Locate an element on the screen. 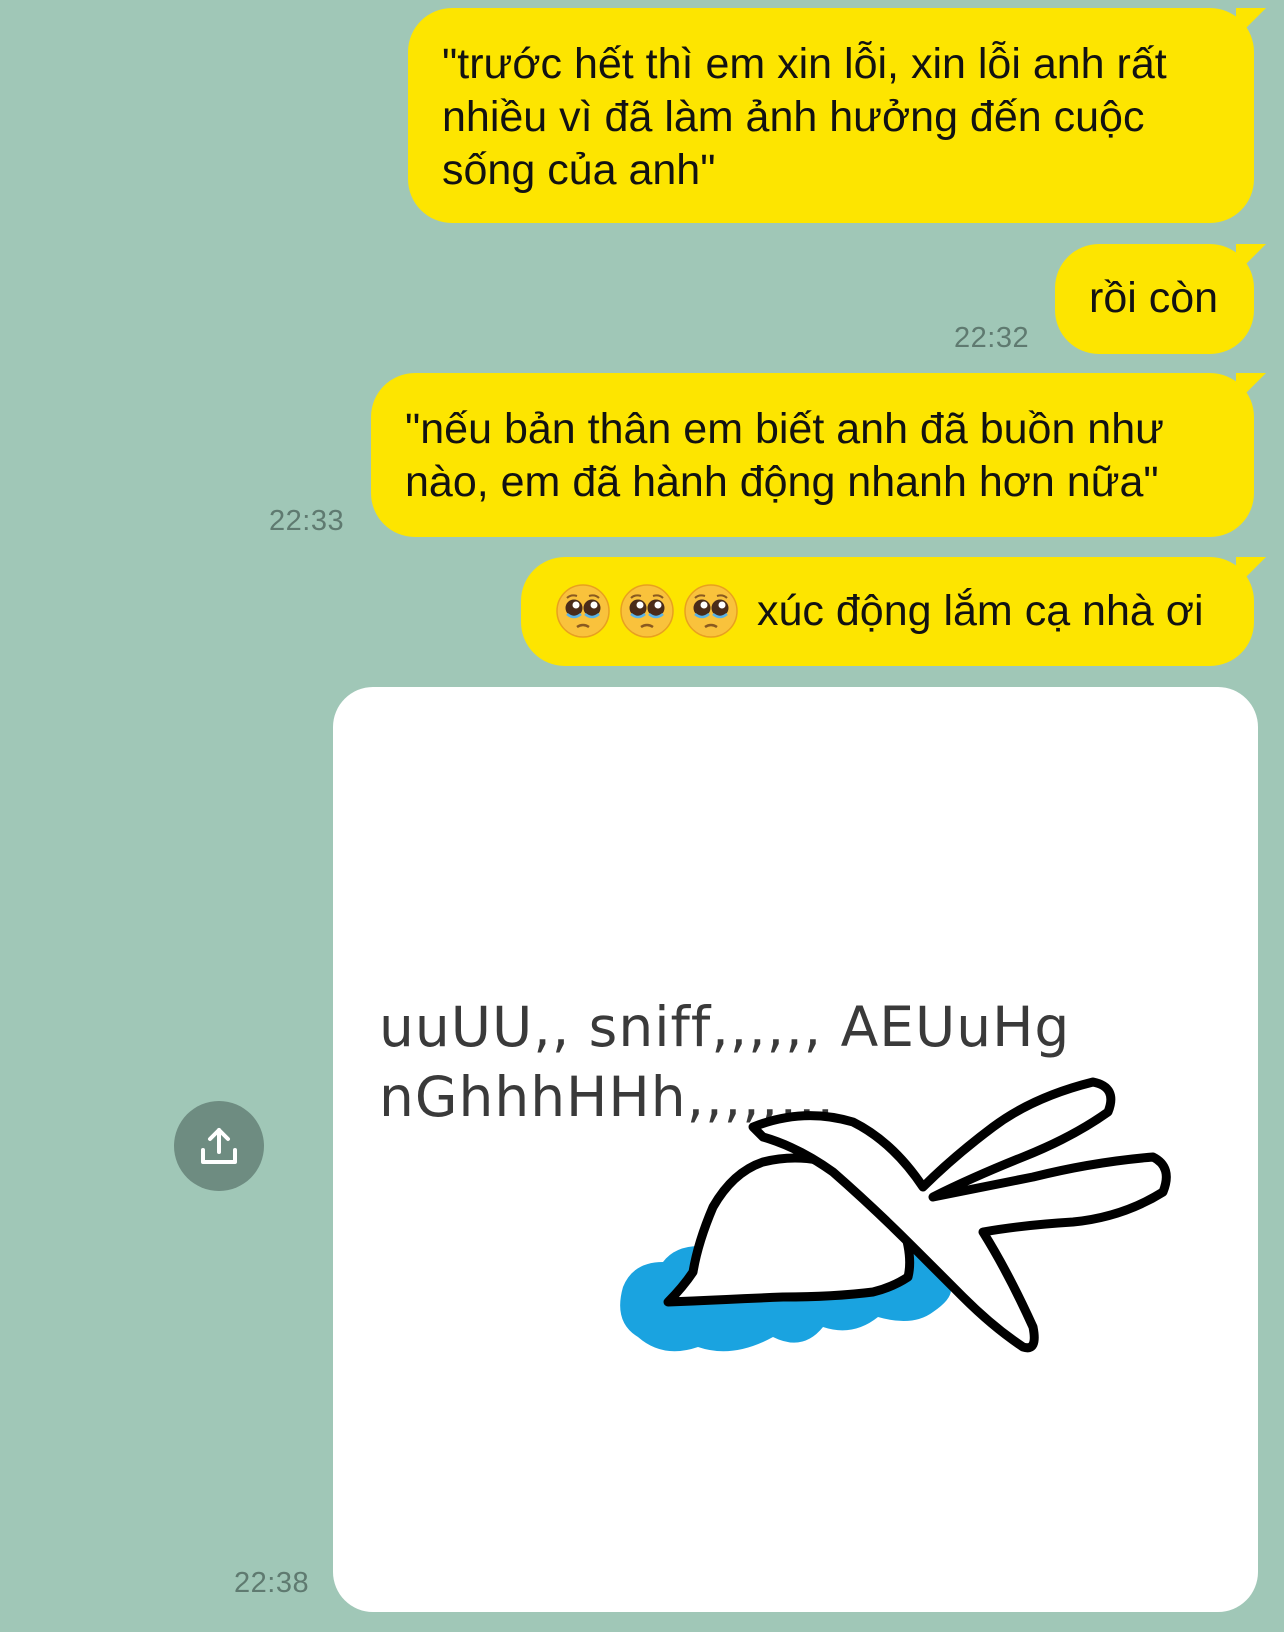 This screenshot has width=1284, height=1632. share-upload-icon is located at coordinates (219, 1146).